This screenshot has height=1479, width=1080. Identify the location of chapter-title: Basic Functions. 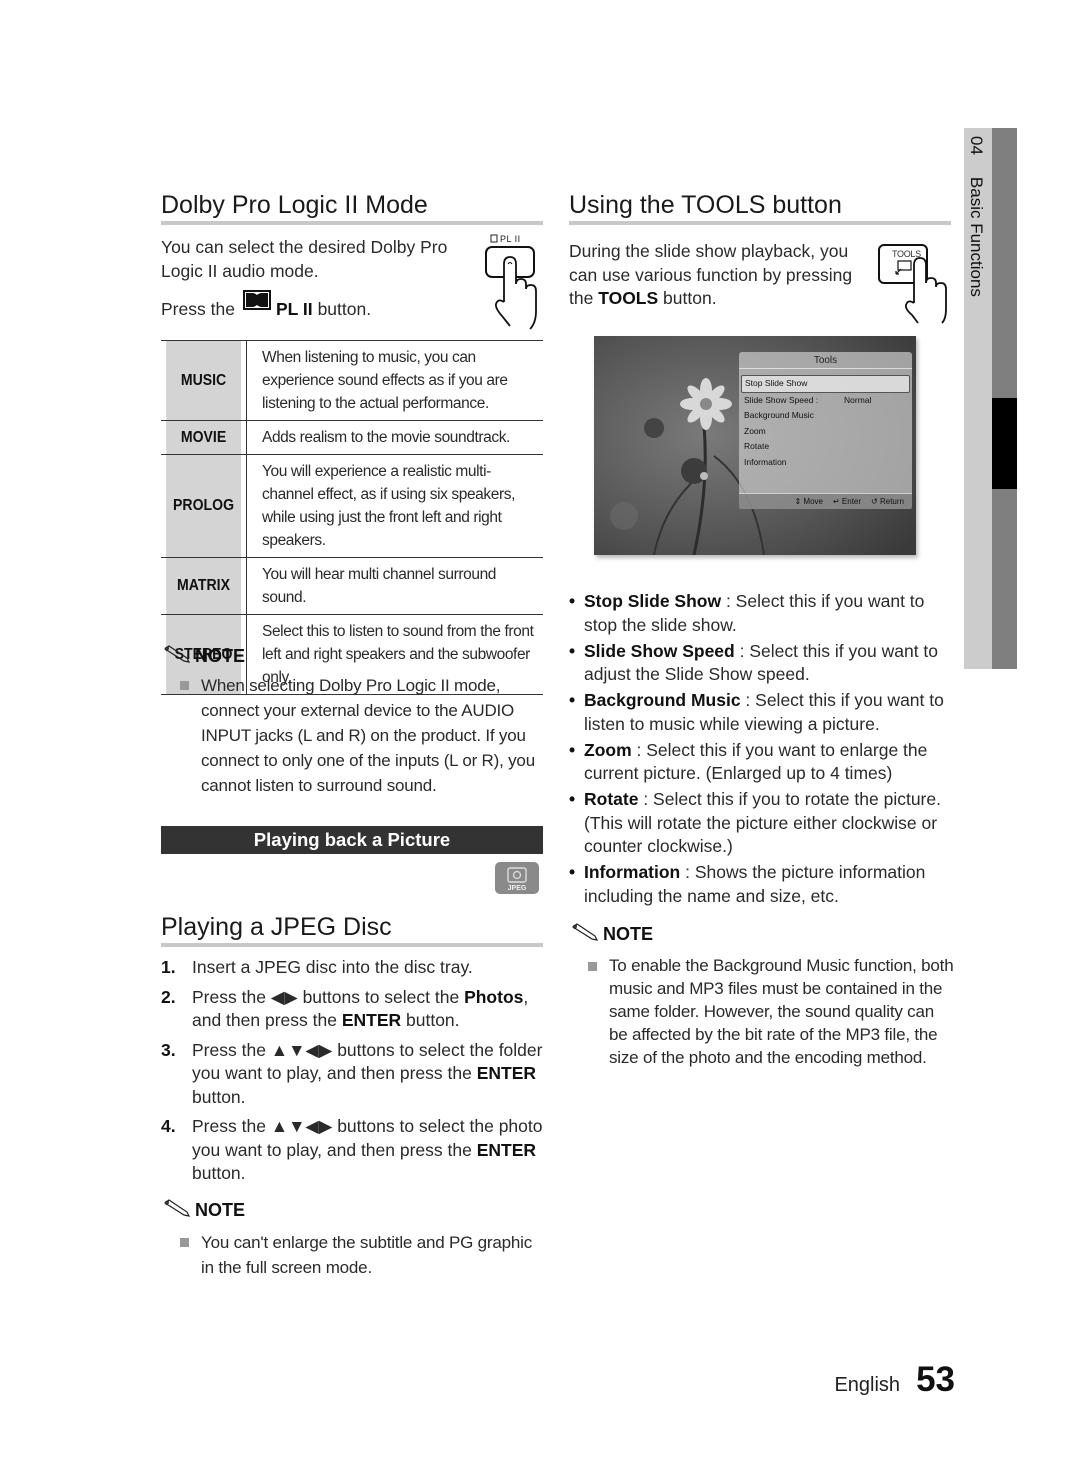
(976, 236).